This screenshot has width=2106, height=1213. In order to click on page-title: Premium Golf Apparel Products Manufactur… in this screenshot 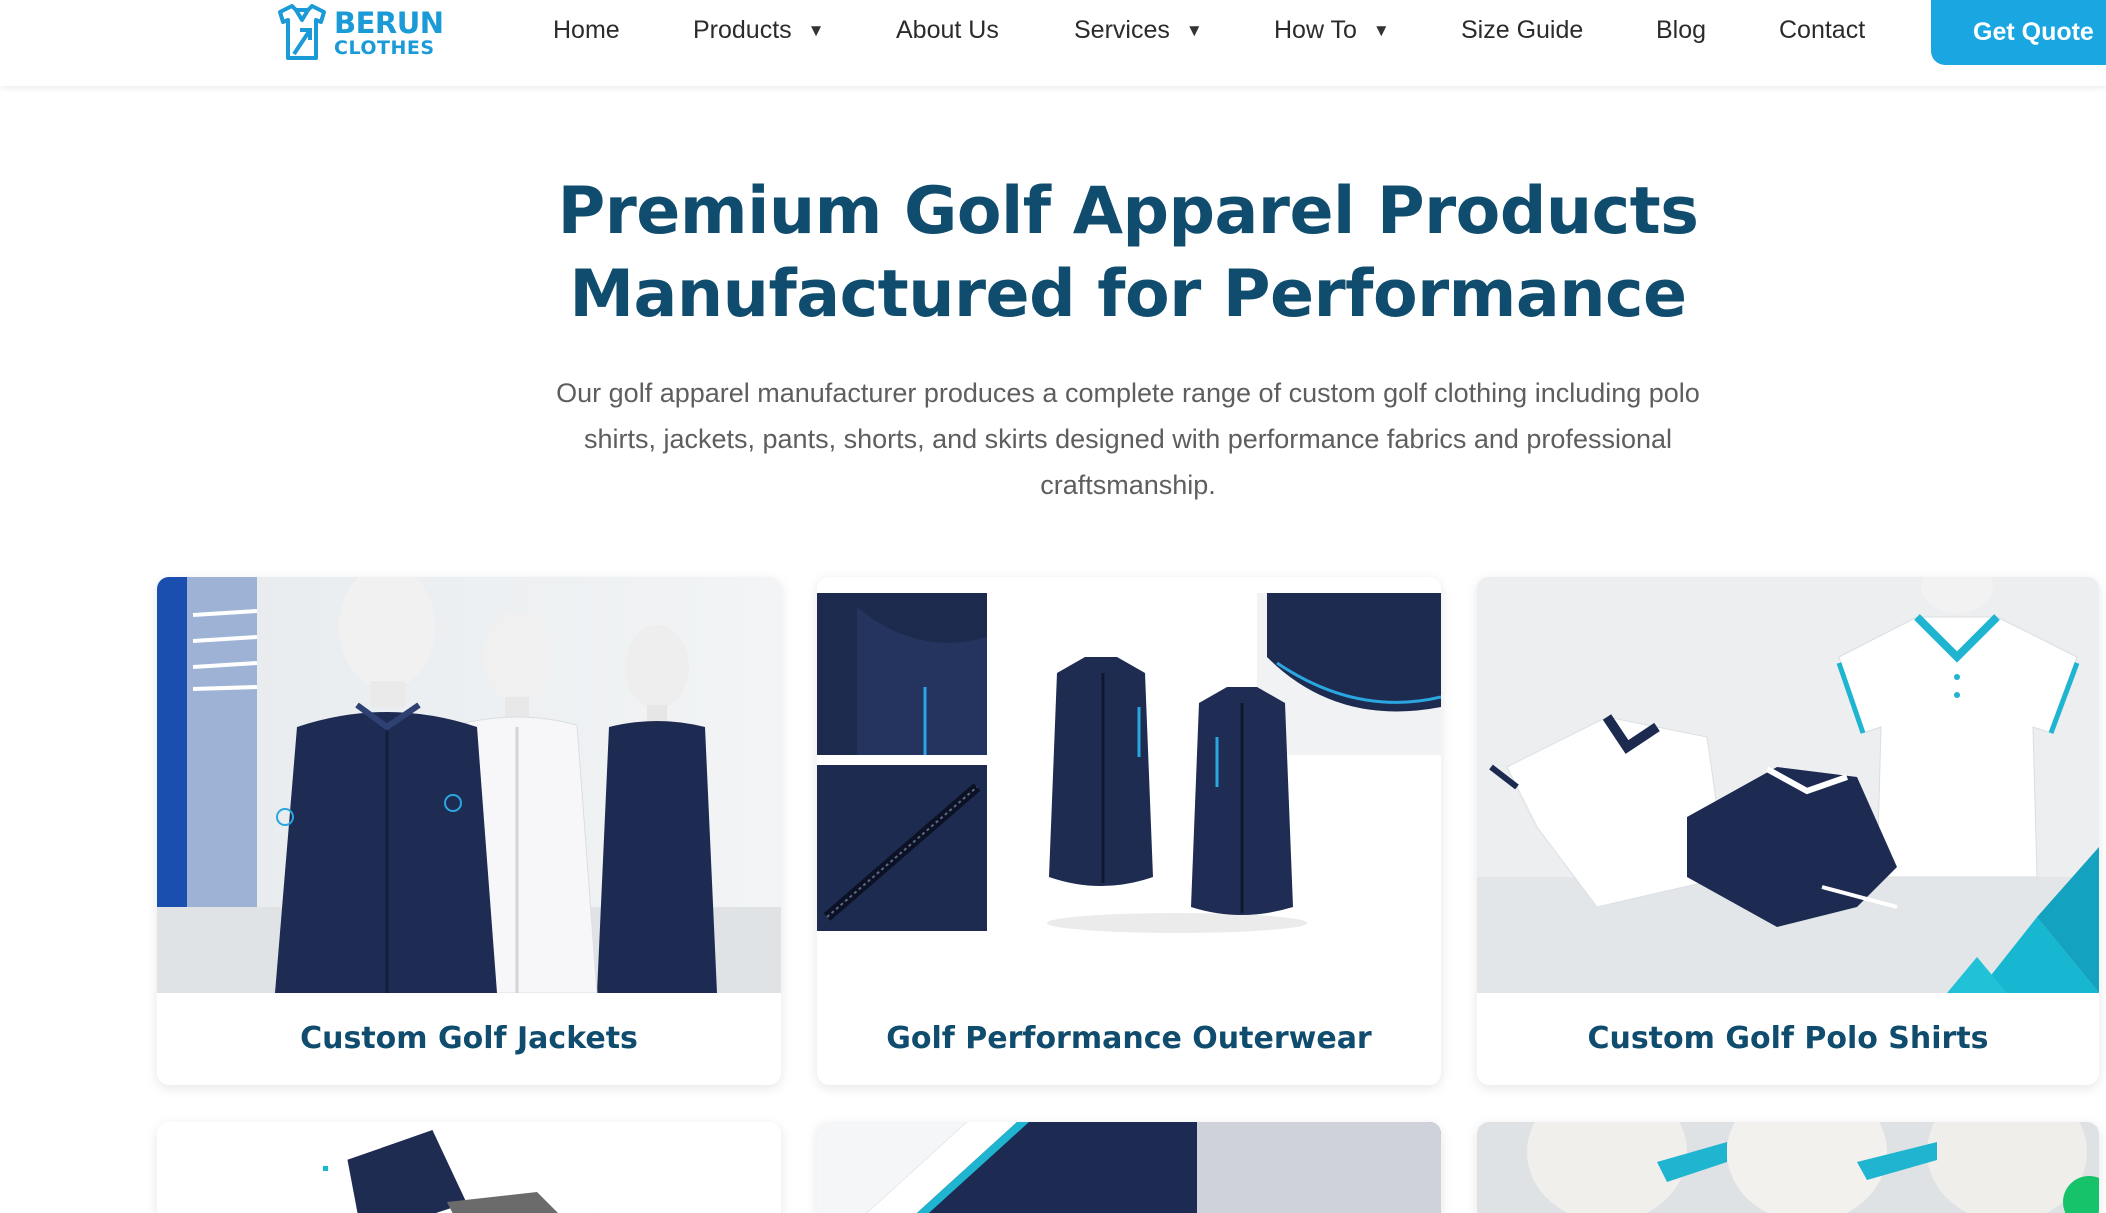, I will do `click(1128, 253)`.